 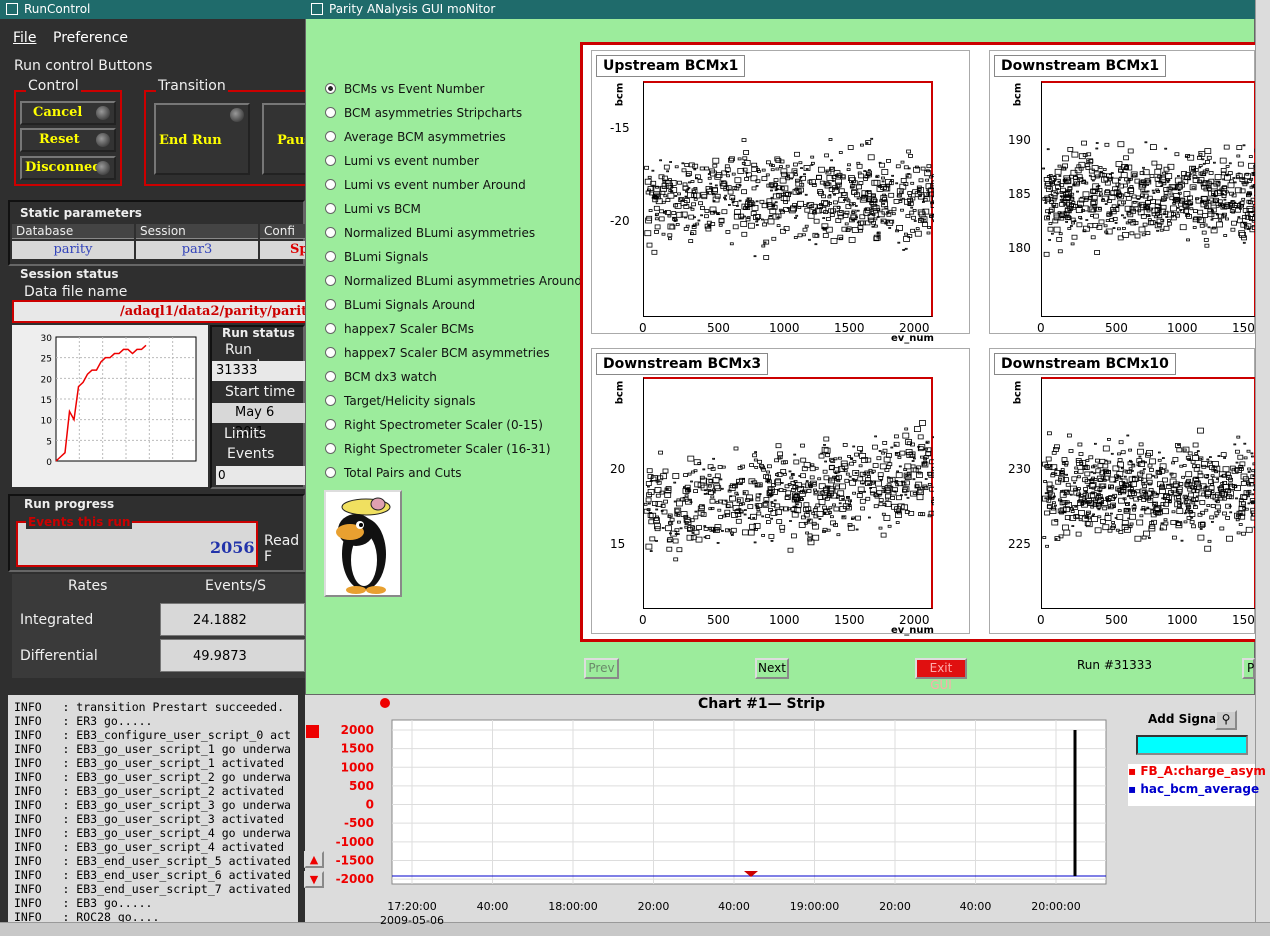 What do you see at coordinates (393, 473) in the screenshot?
I see `plot-option: Total Pairs and Cuts` at bounding box center [393, 473].